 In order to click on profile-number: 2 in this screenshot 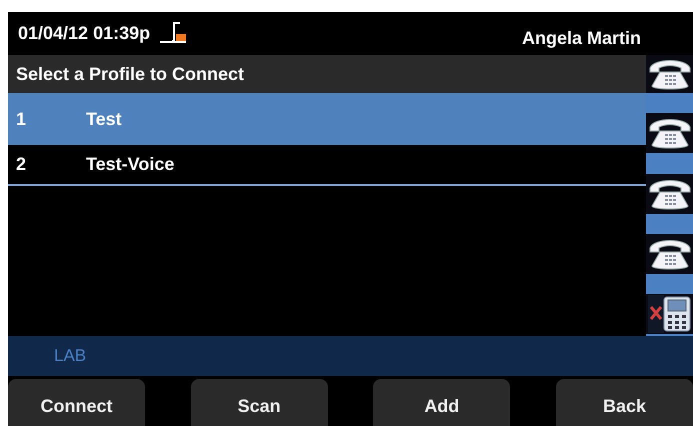, I will do `click(21, 164)`.